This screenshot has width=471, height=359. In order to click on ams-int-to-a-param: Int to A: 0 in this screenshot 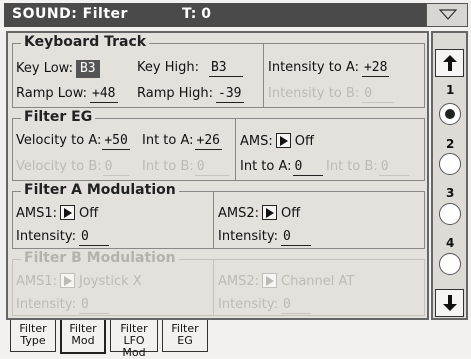, I will do `click(281, 167)`.